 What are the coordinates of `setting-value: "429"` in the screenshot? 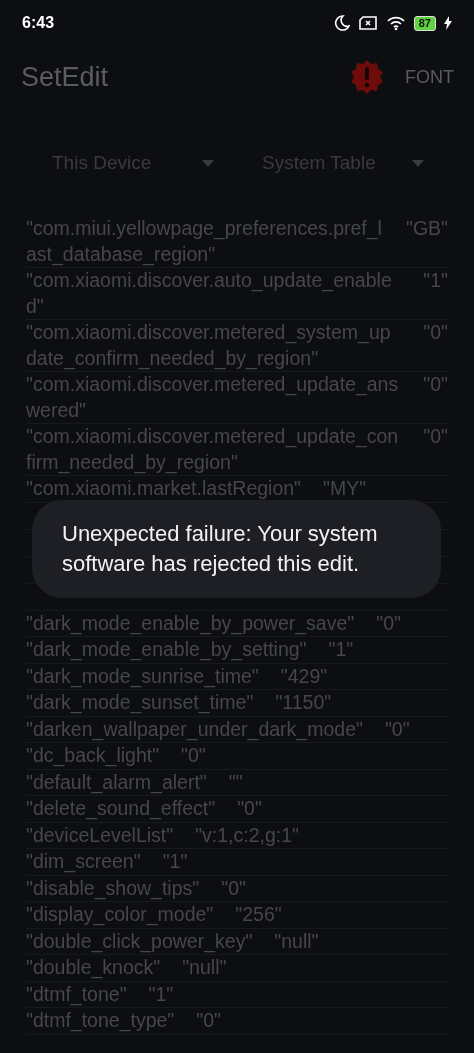 It's located at (304, 676).